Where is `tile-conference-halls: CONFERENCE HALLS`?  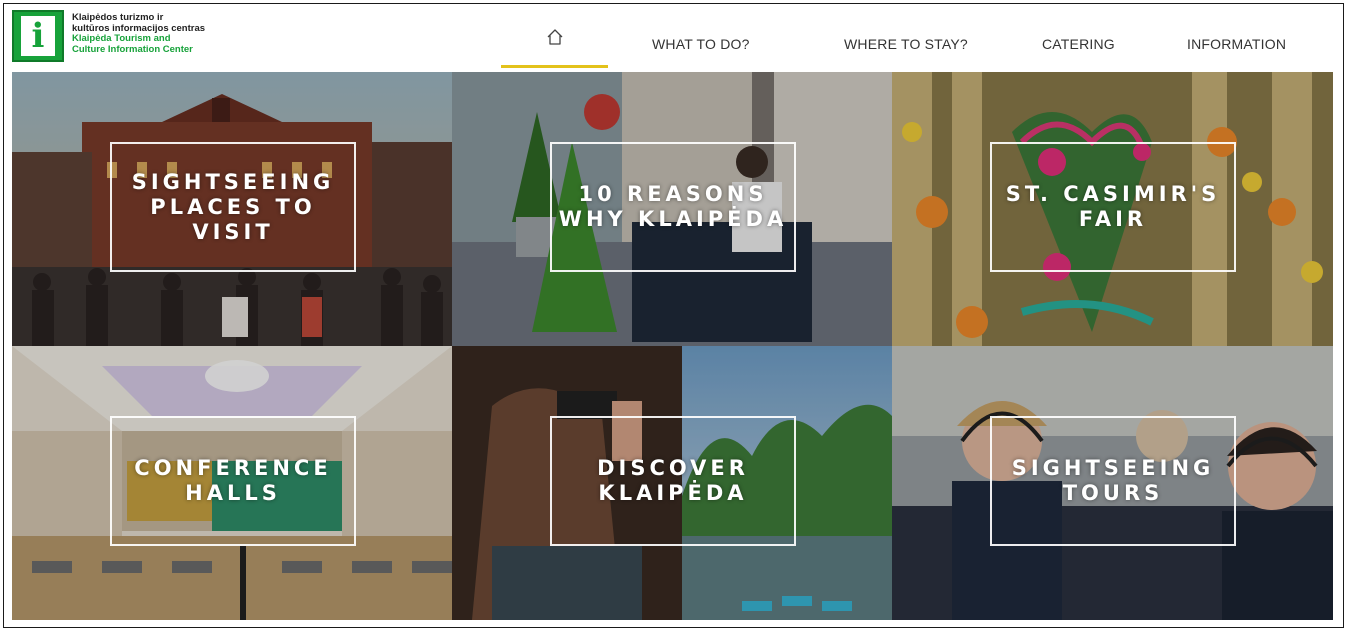 tile-conference-halls: CONFERENCE HALLS is located at coordinates (232, 483).